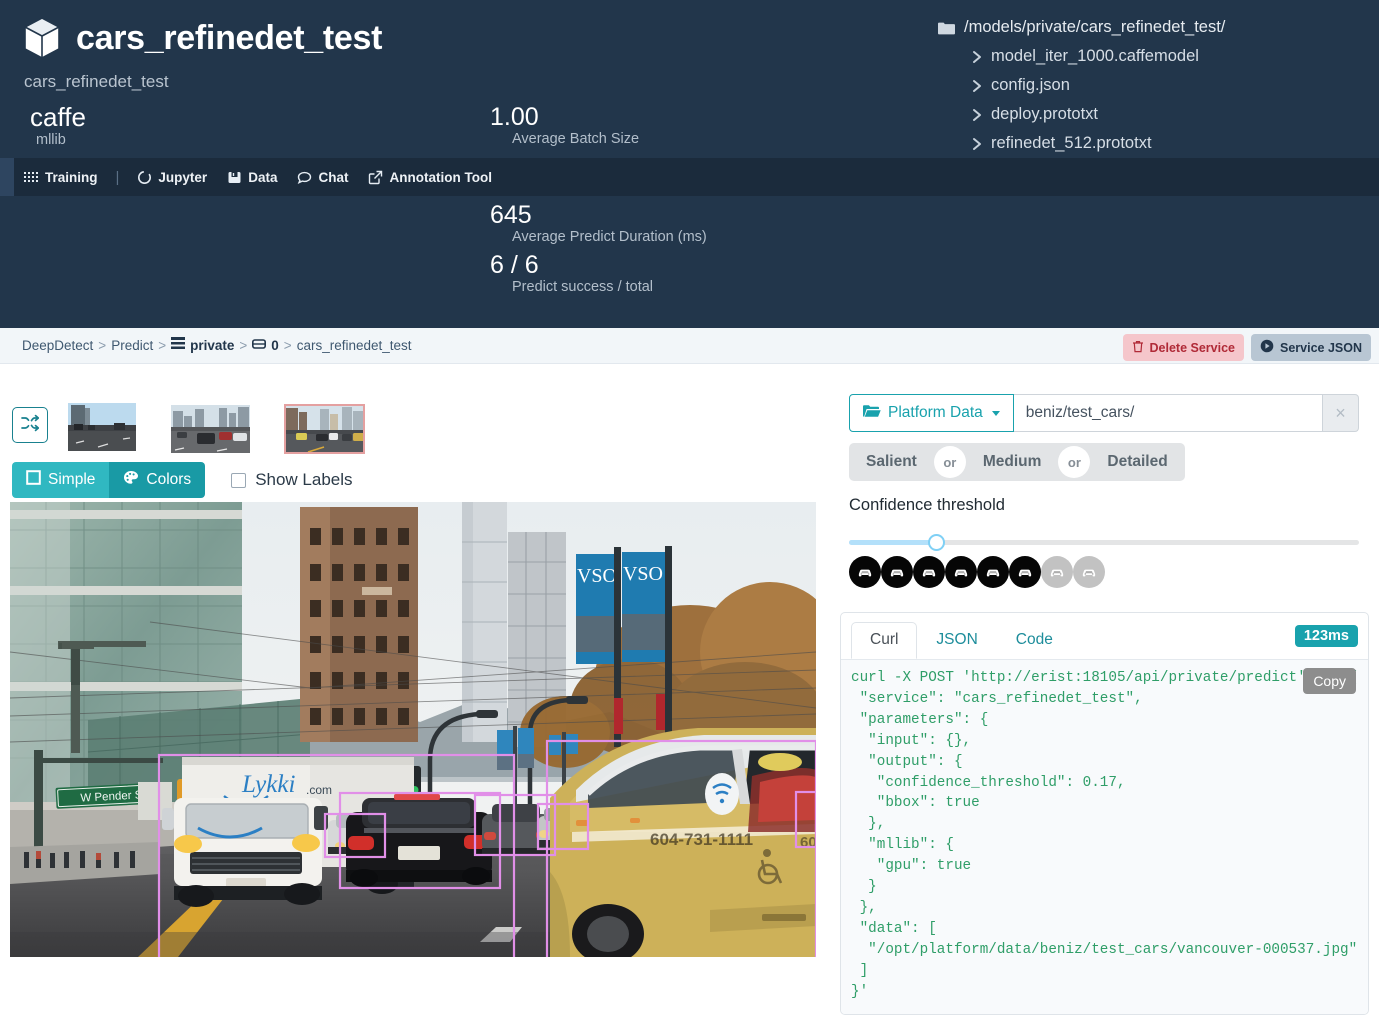 Image resolution: width=1379 pixels, height=1033 pixels. Describe the element at coordinates (96, 81) in the screenshot. I see `service-subtitle: cars_refinedet_test` at that location.